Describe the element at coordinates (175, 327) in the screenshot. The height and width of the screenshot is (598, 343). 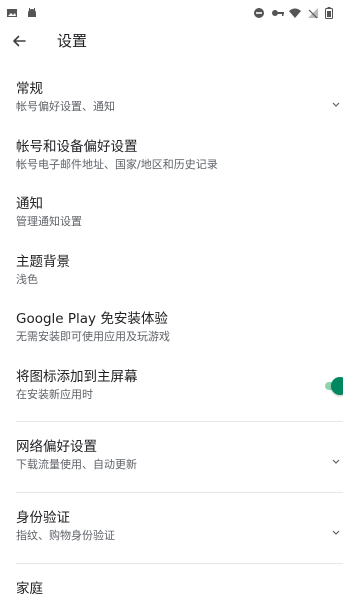
I see `settings-item-instant-apps: Google Play 免安装体验 无需安装即可使用应用及玩游戏` at that location.